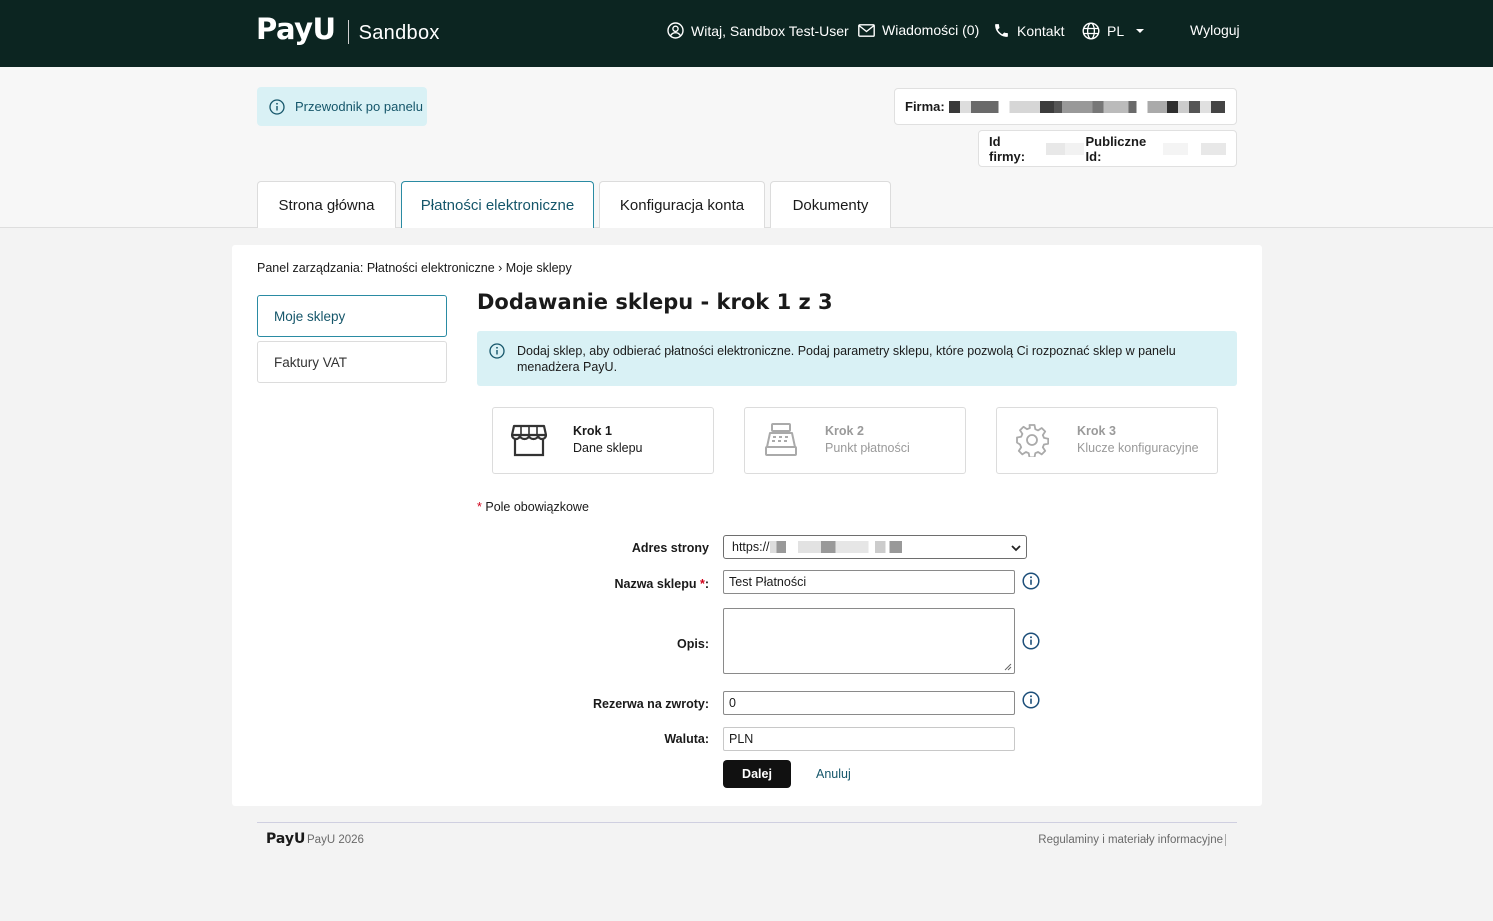 The image size is (1493, 921). What do you see at coordinates (1064, 148) in the screenshot?
I see `redacted-company-id` at bounding box center [1064, 148].